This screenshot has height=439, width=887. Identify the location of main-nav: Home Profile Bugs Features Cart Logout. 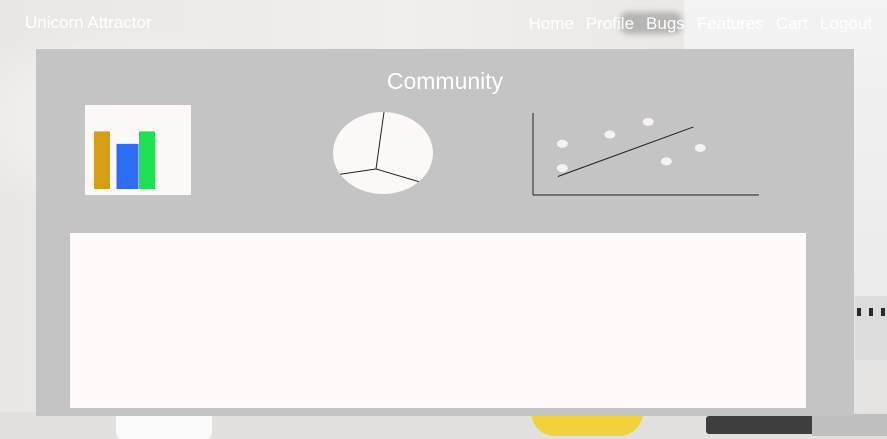
(694, 24).